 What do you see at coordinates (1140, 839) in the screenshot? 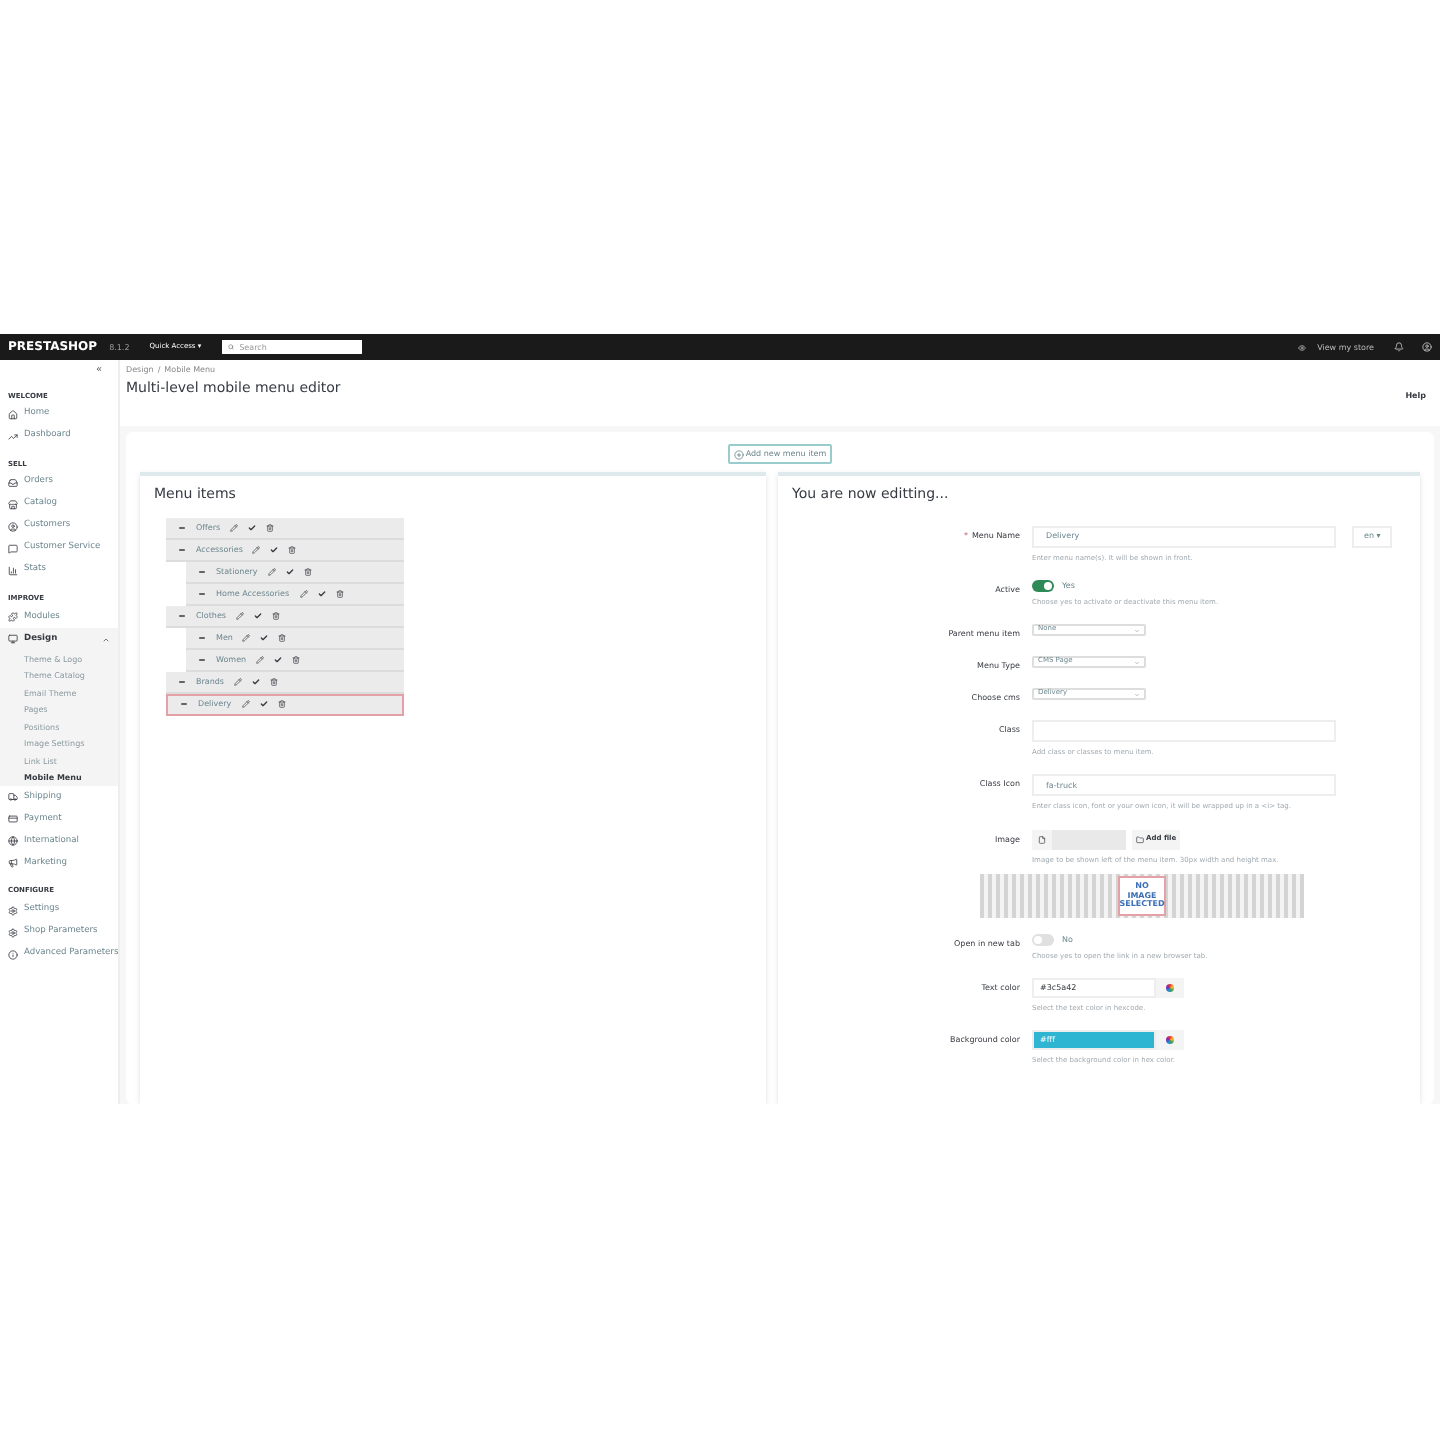
I see `folder-icon` at bounding box center [1140, 839].